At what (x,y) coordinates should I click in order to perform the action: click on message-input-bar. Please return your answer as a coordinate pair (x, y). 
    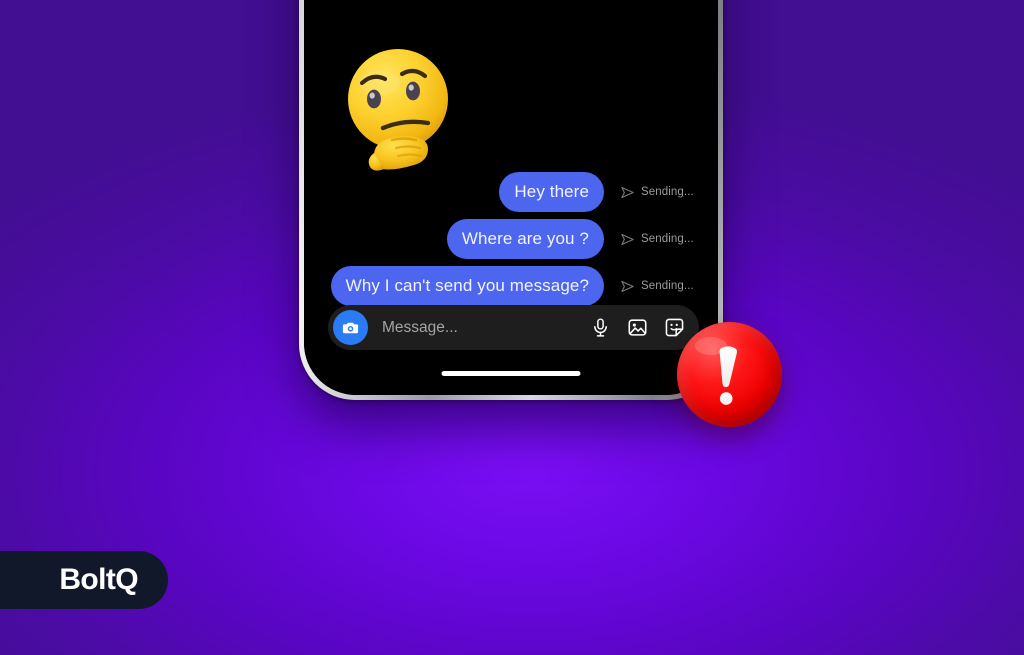
    Looking at the image, I should click on (513, 327).